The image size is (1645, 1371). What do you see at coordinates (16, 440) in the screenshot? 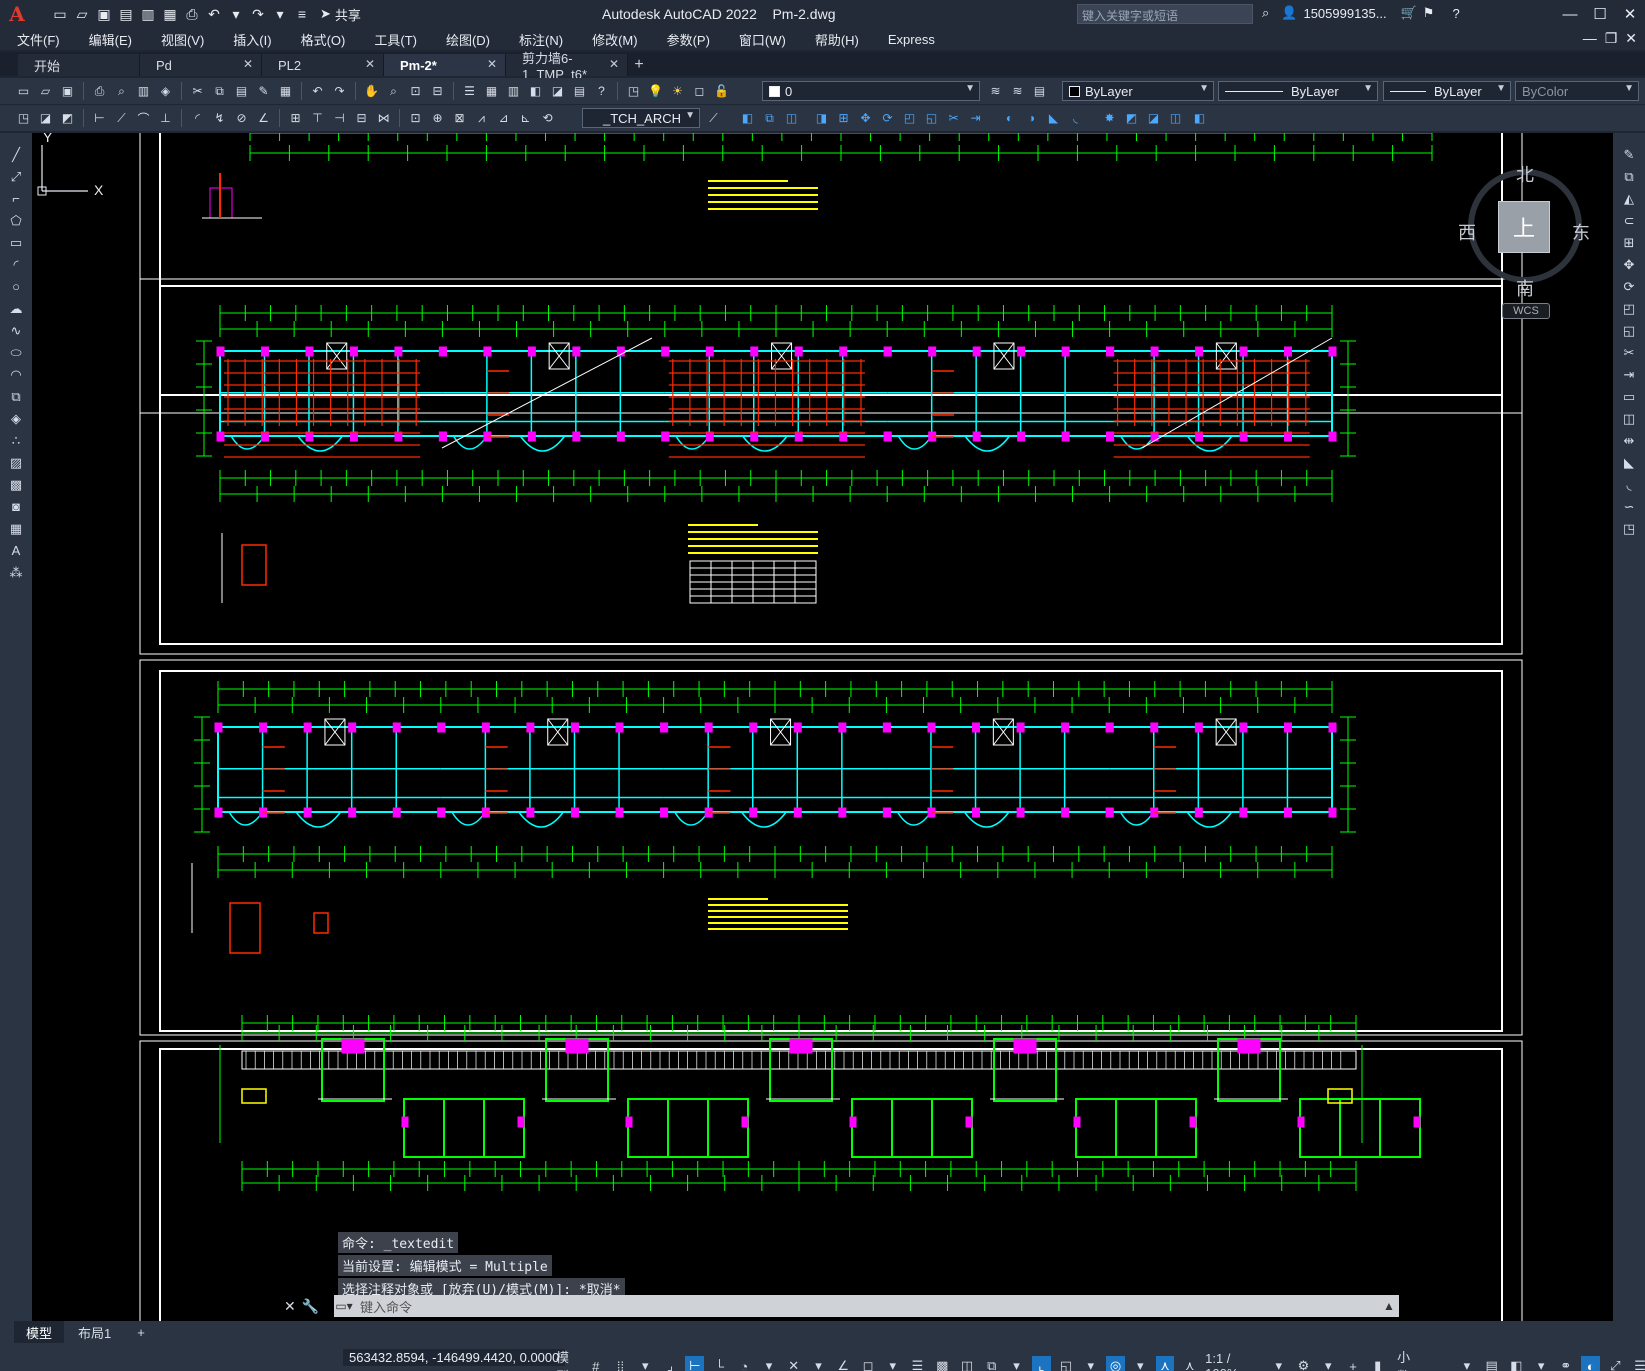
I see `point-icon: ∴` at bounding box center [16, 440].